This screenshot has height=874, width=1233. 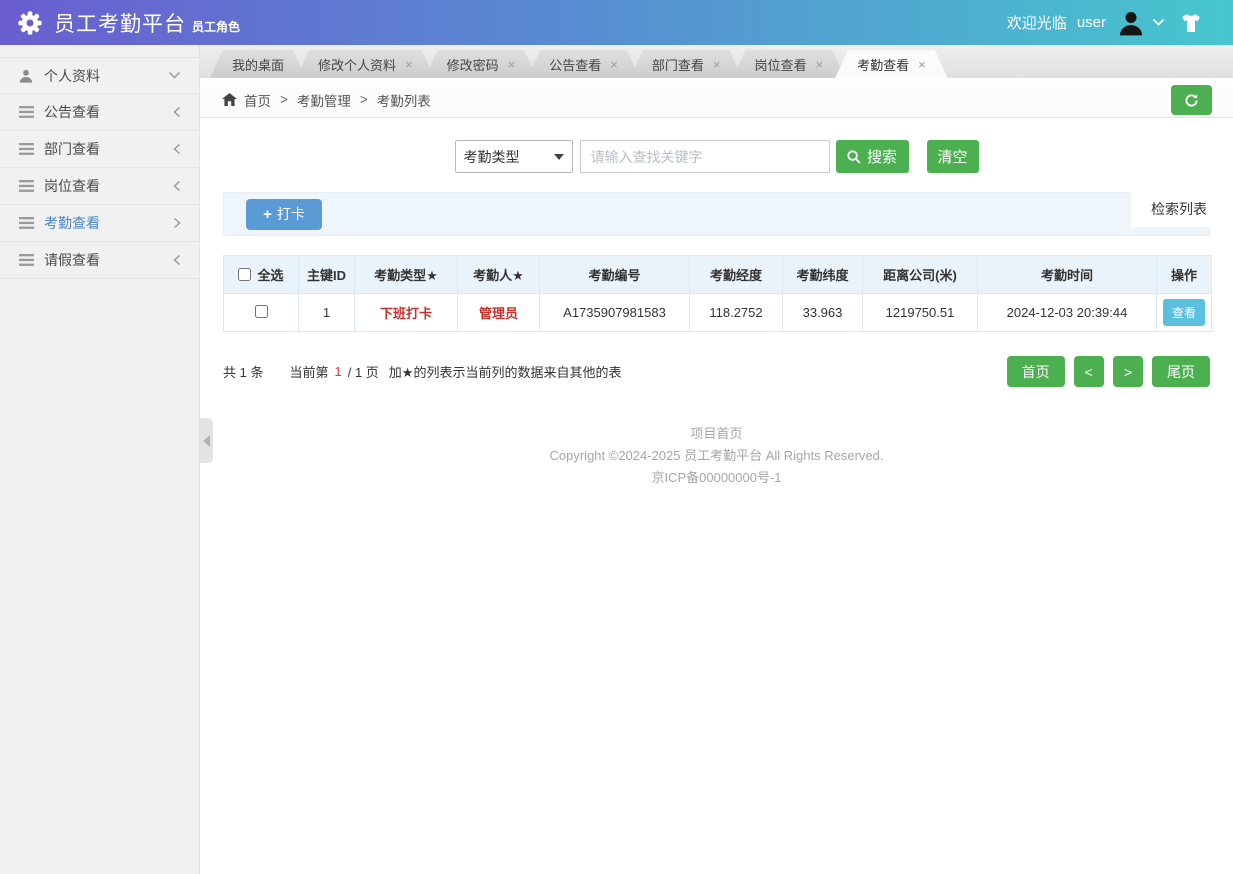 I want to click on panel-label: 检索列表, so click(x=1170, y=209).